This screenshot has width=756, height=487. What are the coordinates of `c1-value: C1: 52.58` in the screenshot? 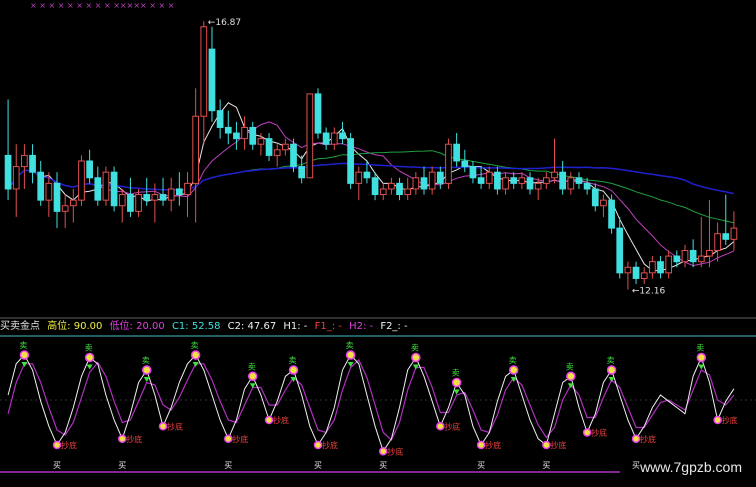 It's located at (196, 326).